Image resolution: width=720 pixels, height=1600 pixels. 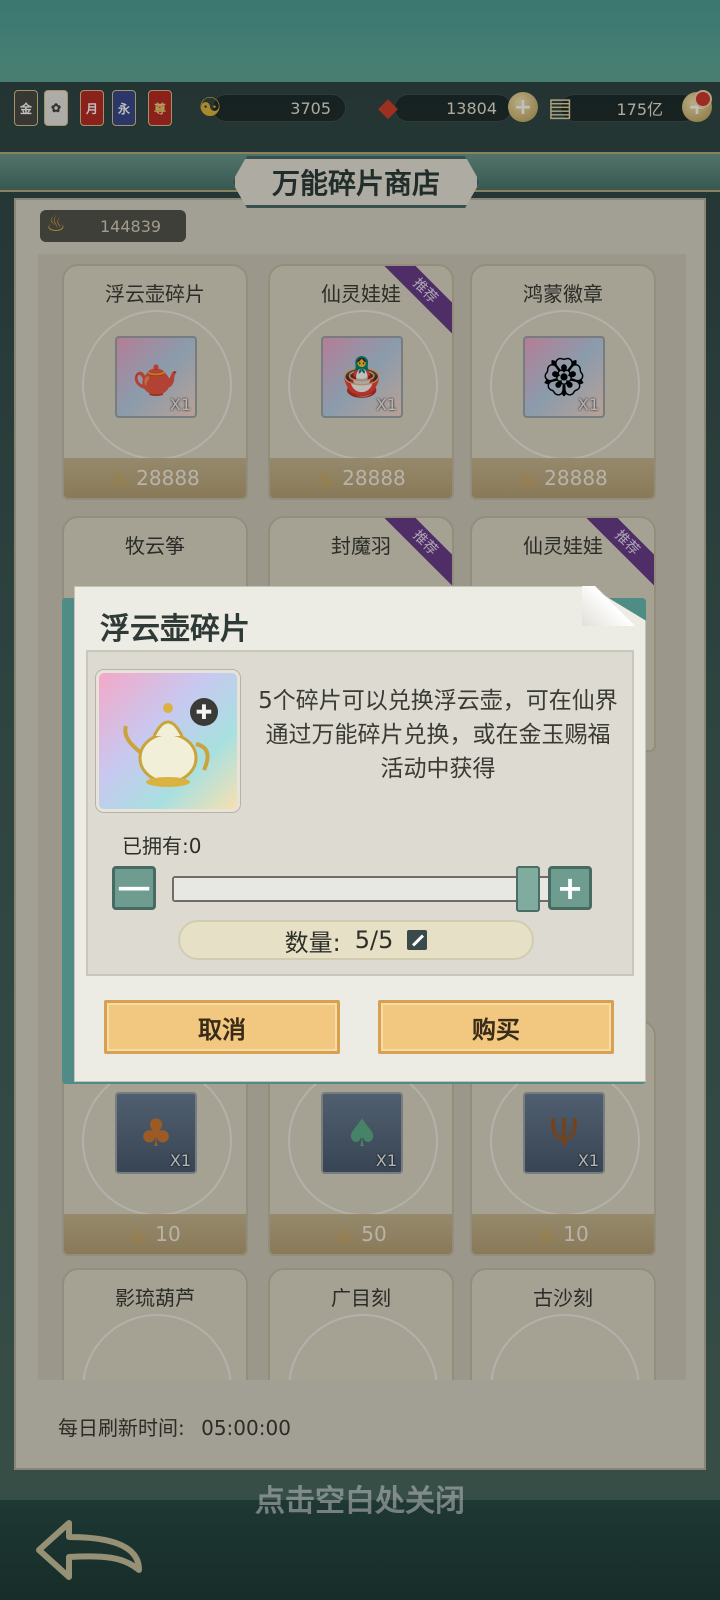 I want to click on item-description: 5个碎片可以兑换浮云壶，可在仙界通过万能碎片兑换，或在金玉赐福活动中获得, so click(x=438, y=735).